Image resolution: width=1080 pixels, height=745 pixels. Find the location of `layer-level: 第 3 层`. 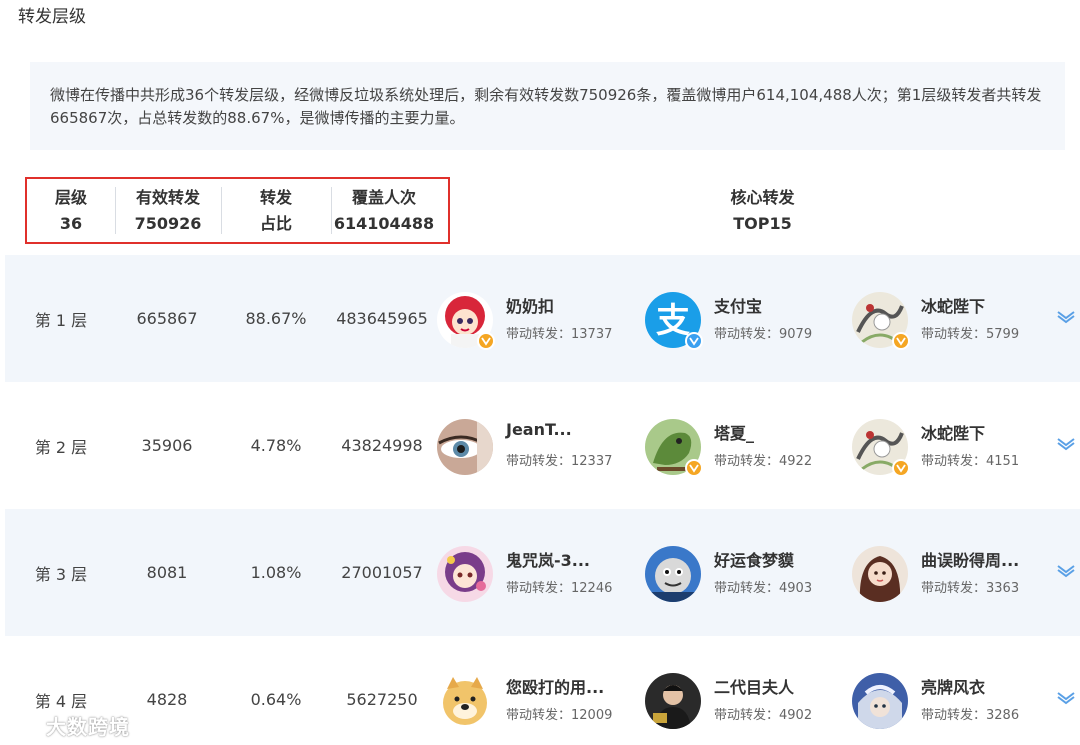

layer-level: 第 3 层 is located at coordinates (61, 574).